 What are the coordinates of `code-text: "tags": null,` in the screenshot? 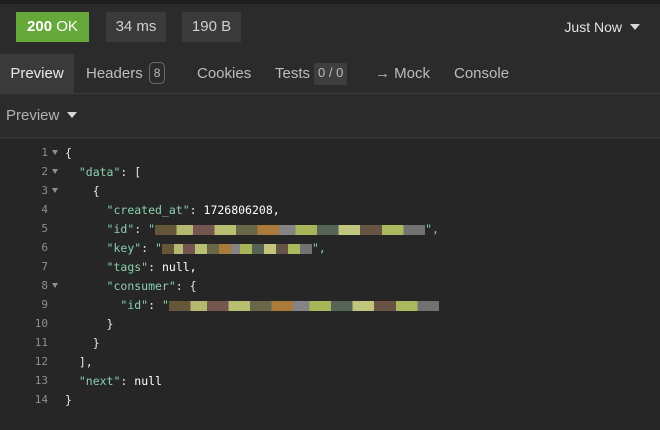 It's located at (131, 267).